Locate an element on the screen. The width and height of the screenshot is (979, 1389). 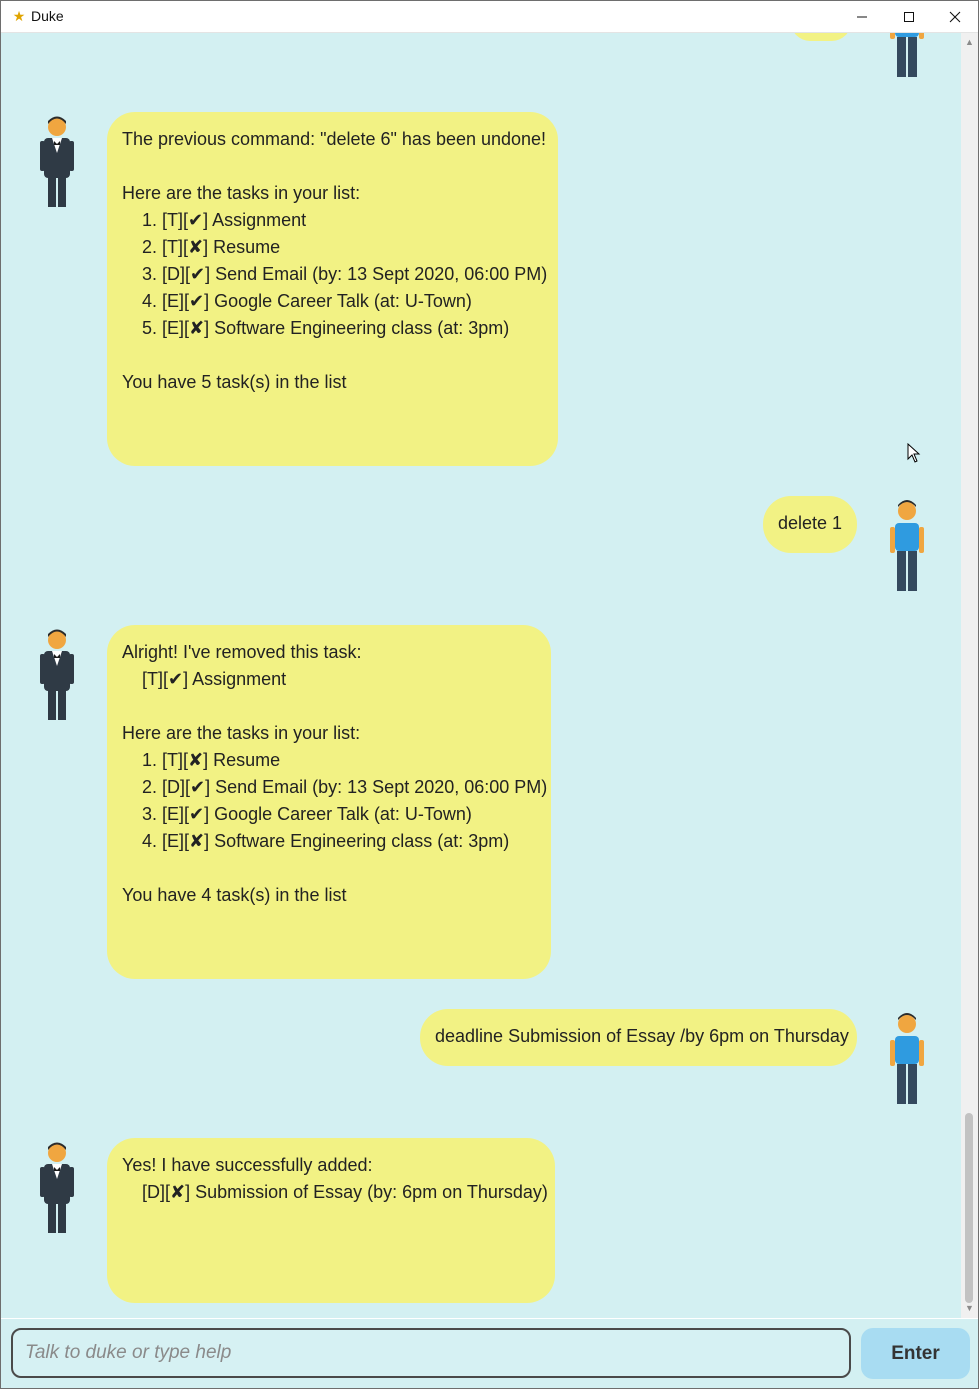
maximize-button is located at coordinates (909, 16).